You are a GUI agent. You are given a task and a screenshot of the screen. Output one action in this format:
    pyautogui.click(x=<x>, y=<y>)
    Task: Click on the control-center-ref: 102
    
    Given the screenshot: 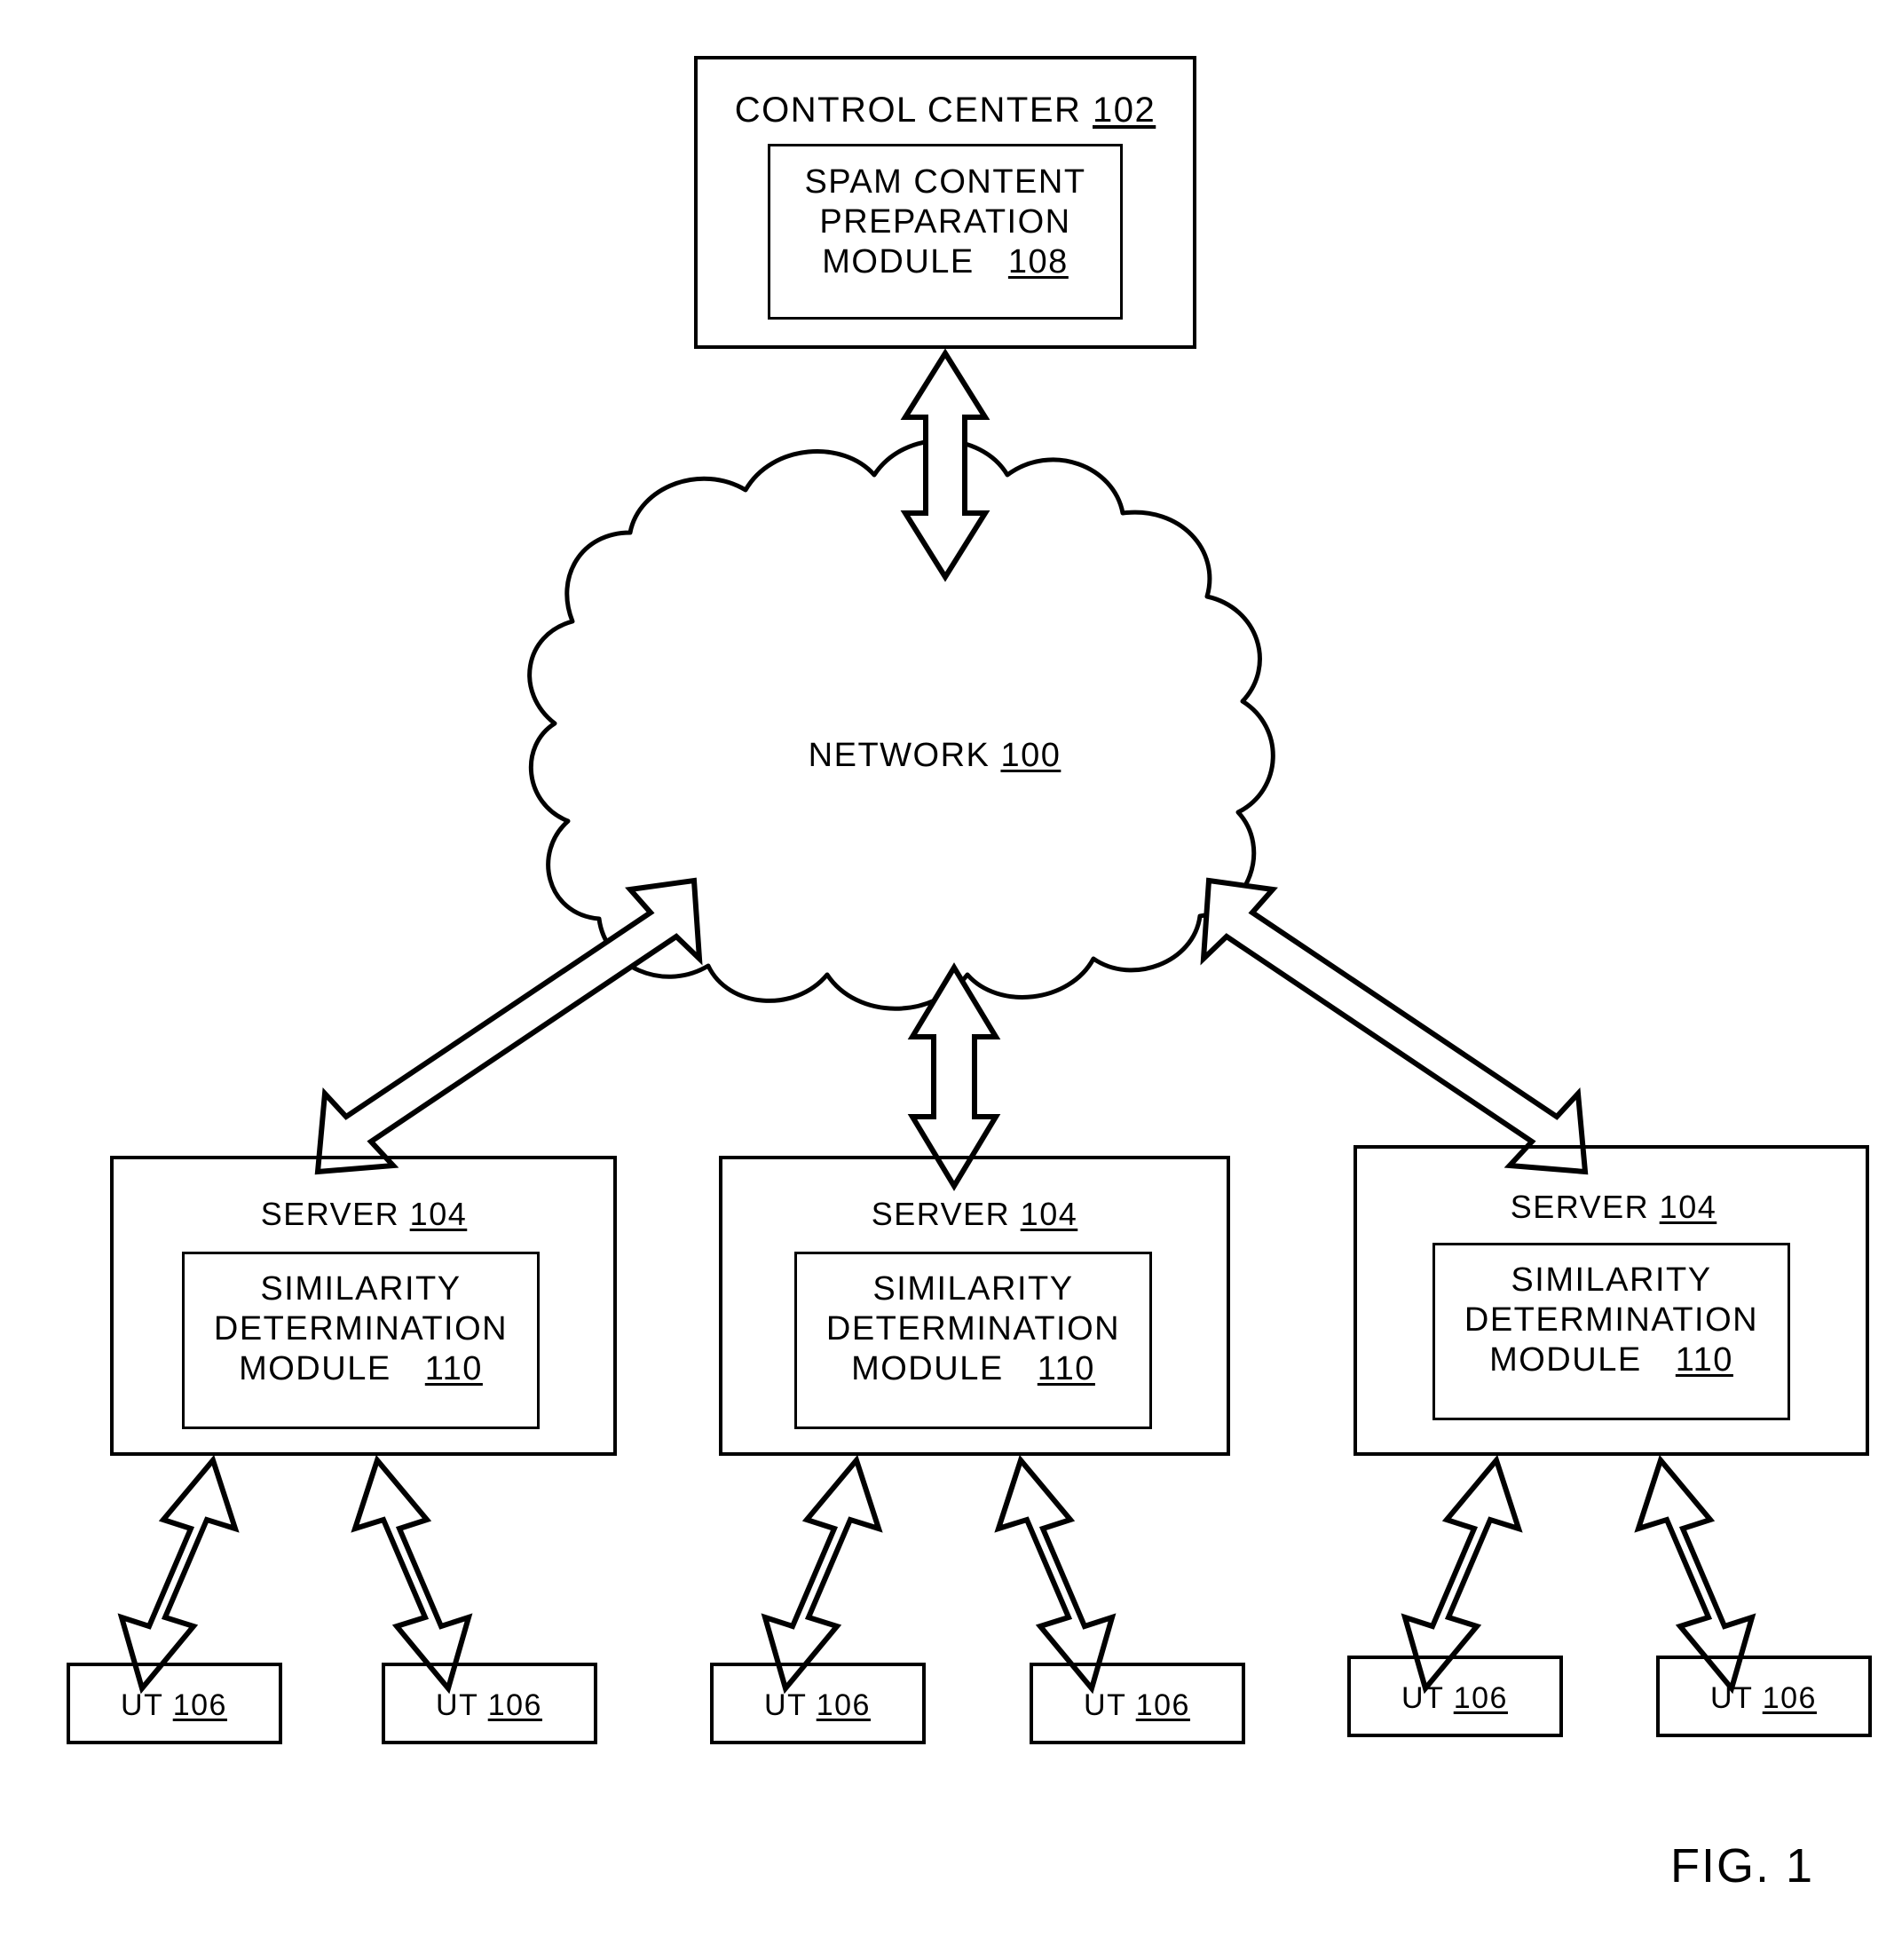 What is the action you would take?
    pyautogui.click(x=1125, y=110)
    